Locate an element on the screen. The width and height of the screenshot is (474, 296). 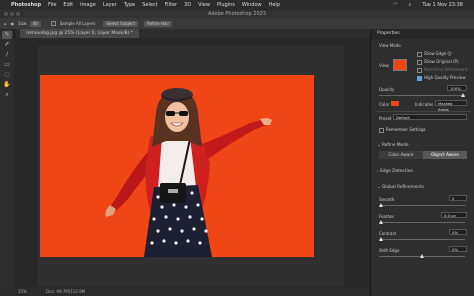
menu-app: Photoshop is located at coordinates (26, 5).